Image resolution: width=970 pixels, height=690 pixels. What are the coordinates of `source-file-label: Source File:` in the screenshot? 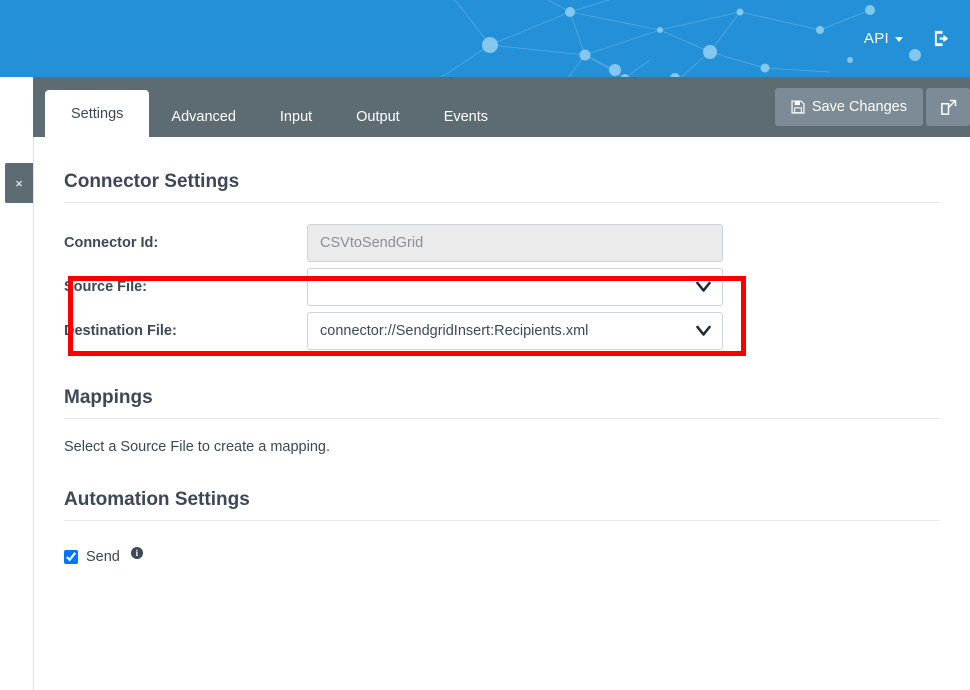 It's located at (105, 287).